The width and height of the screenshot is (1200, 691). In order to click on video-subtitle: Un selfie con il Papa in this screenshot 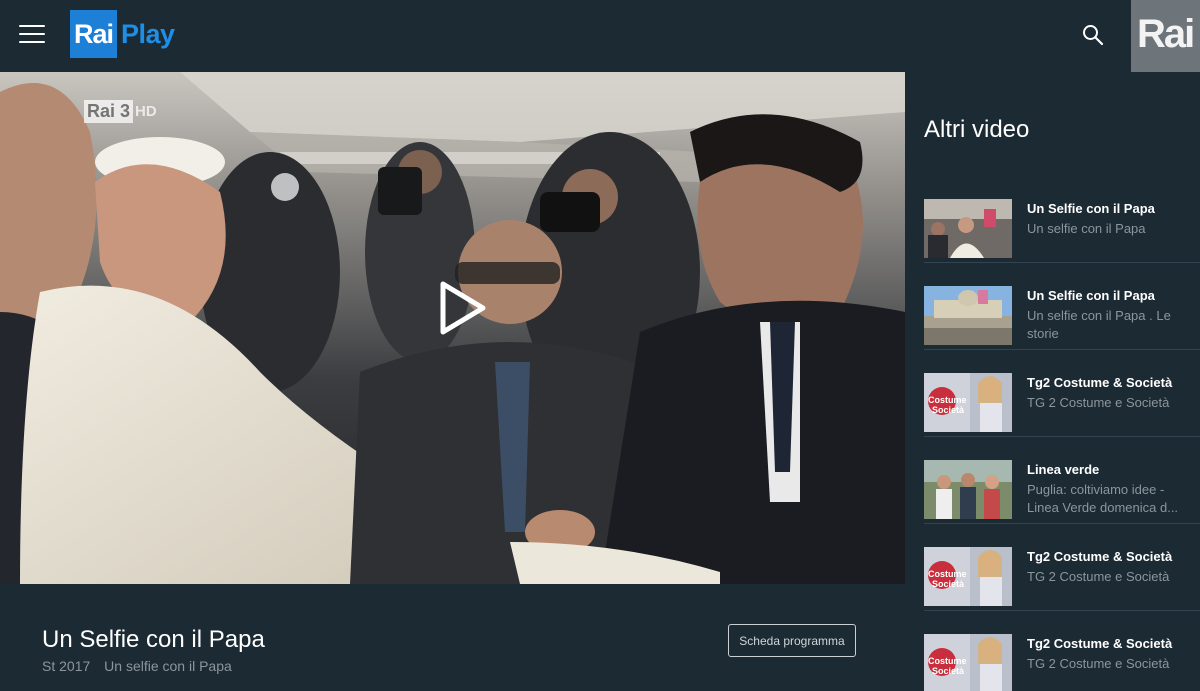, I will do `click(1086, 228)`.